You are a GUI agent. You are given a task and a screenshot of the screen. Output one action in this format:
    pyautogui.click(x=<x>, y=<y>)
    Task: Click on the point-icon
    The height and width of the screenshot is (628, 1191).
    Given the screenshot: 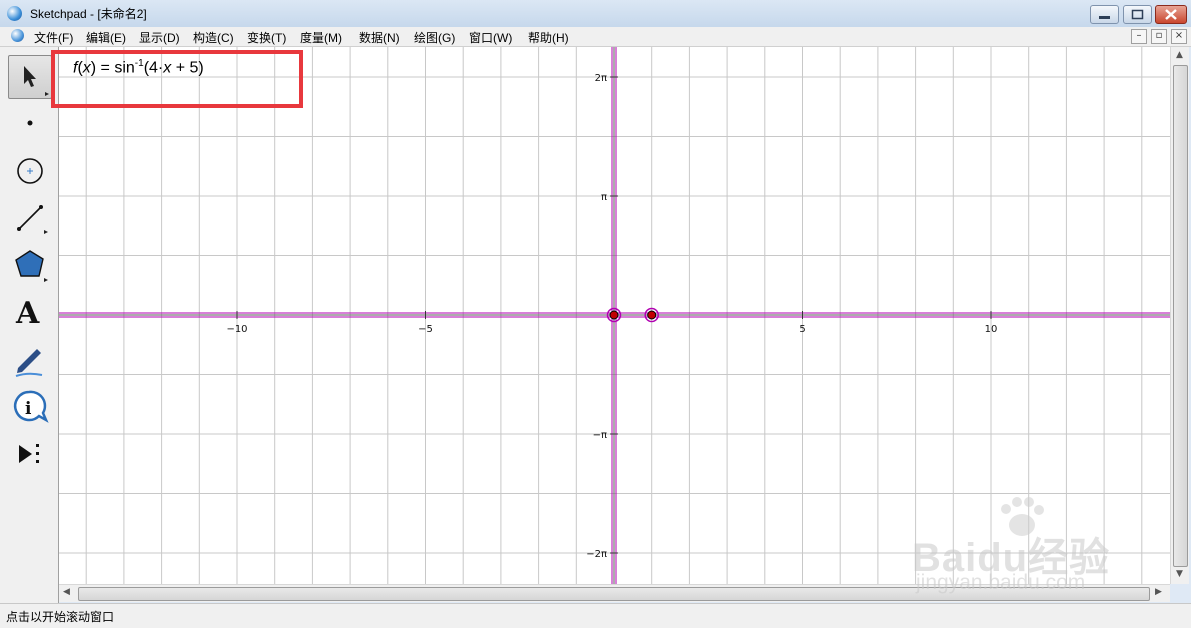 What is the action you would take?
    pyautogui.click(x=30, y=123)
    